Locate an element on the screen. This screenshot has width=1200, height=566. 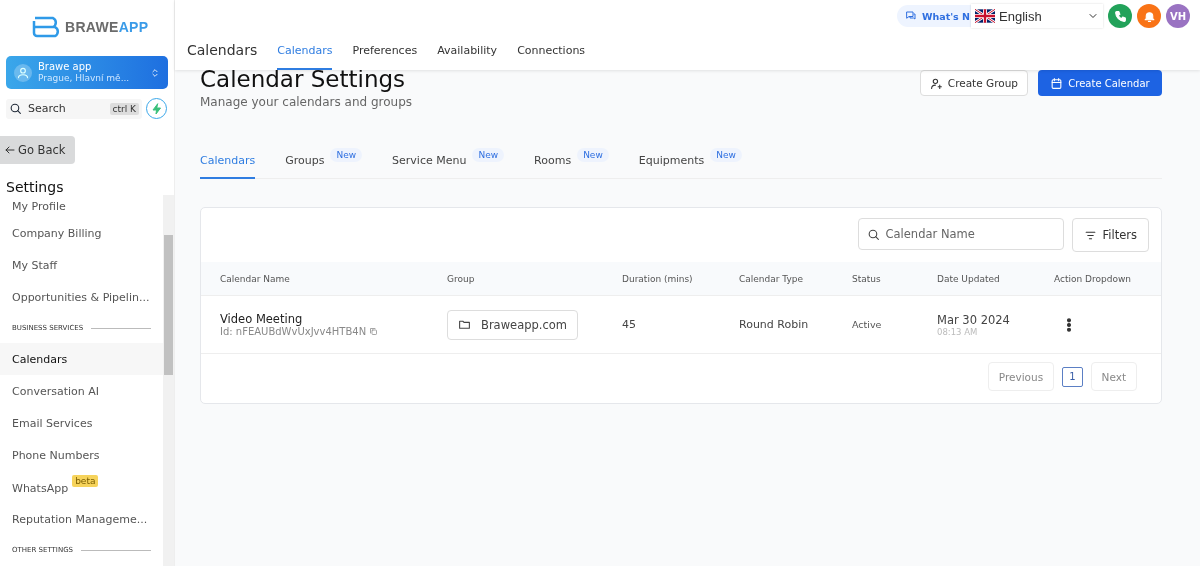
page-button: 1 is located at coordinates (1072, 376).